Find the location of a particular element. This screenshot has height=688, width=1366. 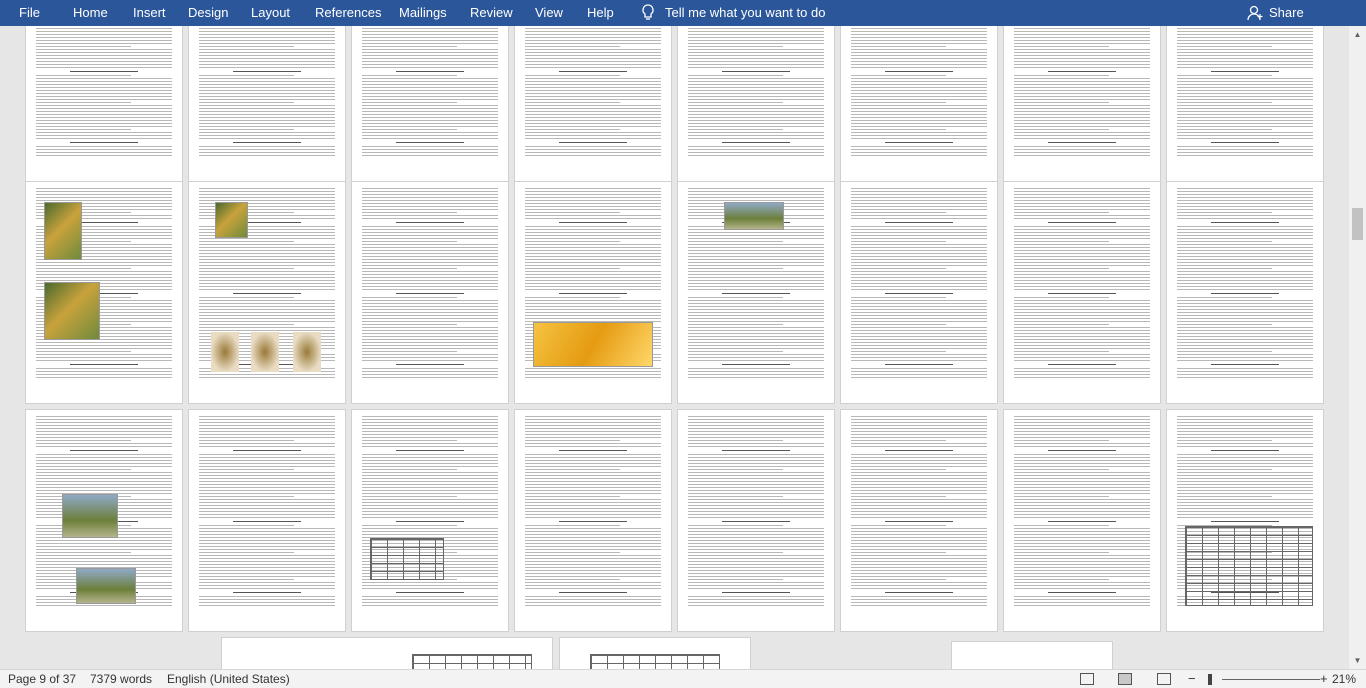

tab-references: References is located at coordinates (348, 13).